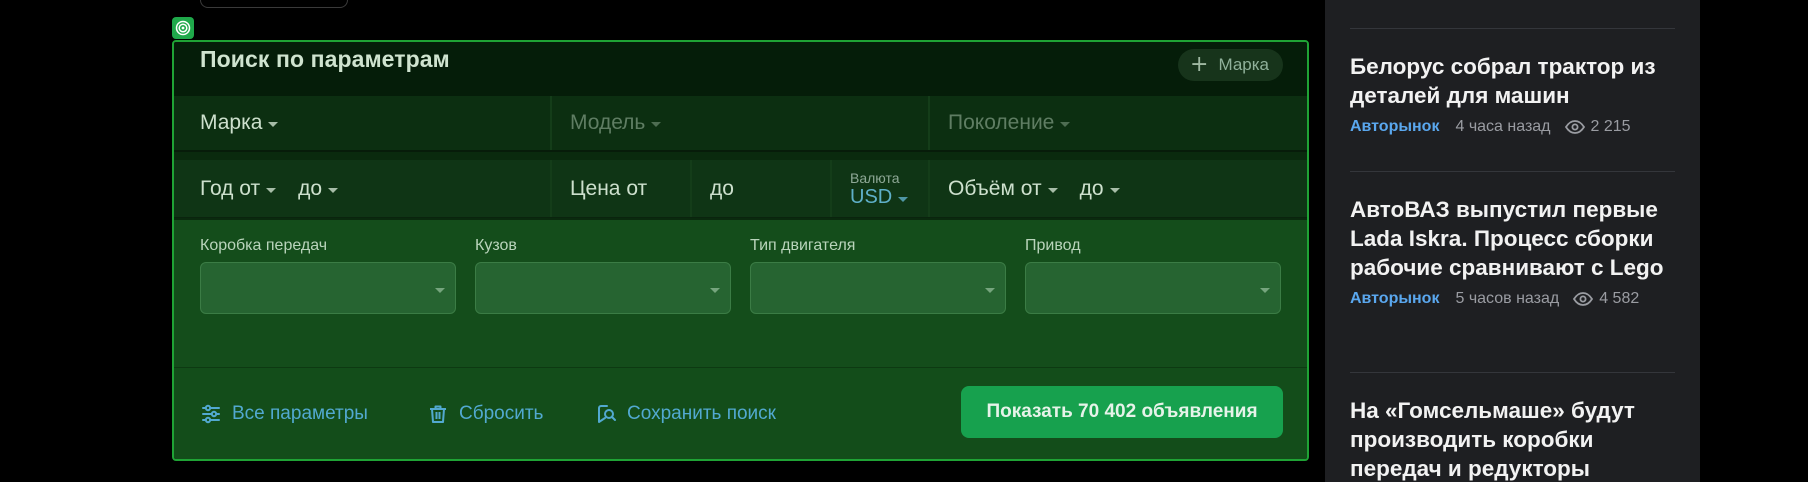 This screenshot has height=482, width=1808. I want to click on generation-select-label: Поколение, so click(1001, 122).